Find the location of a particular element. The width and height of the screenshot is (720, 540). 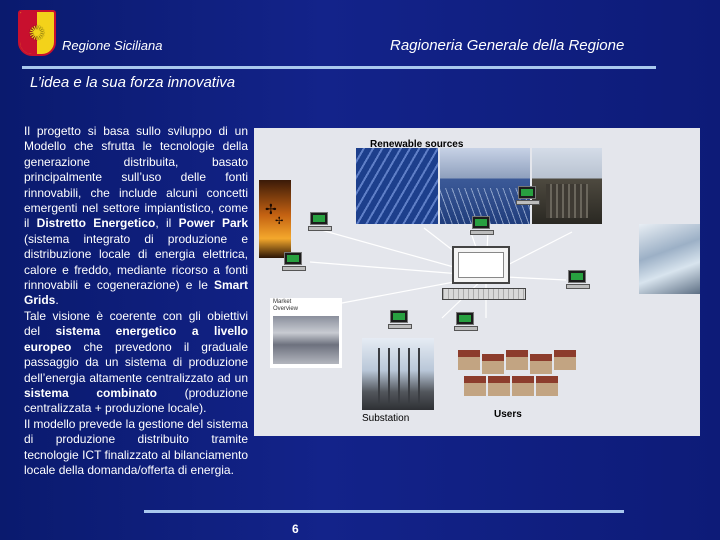

wind-turbines-photo: ✢ ✢ is located at coordinates (275, 219).